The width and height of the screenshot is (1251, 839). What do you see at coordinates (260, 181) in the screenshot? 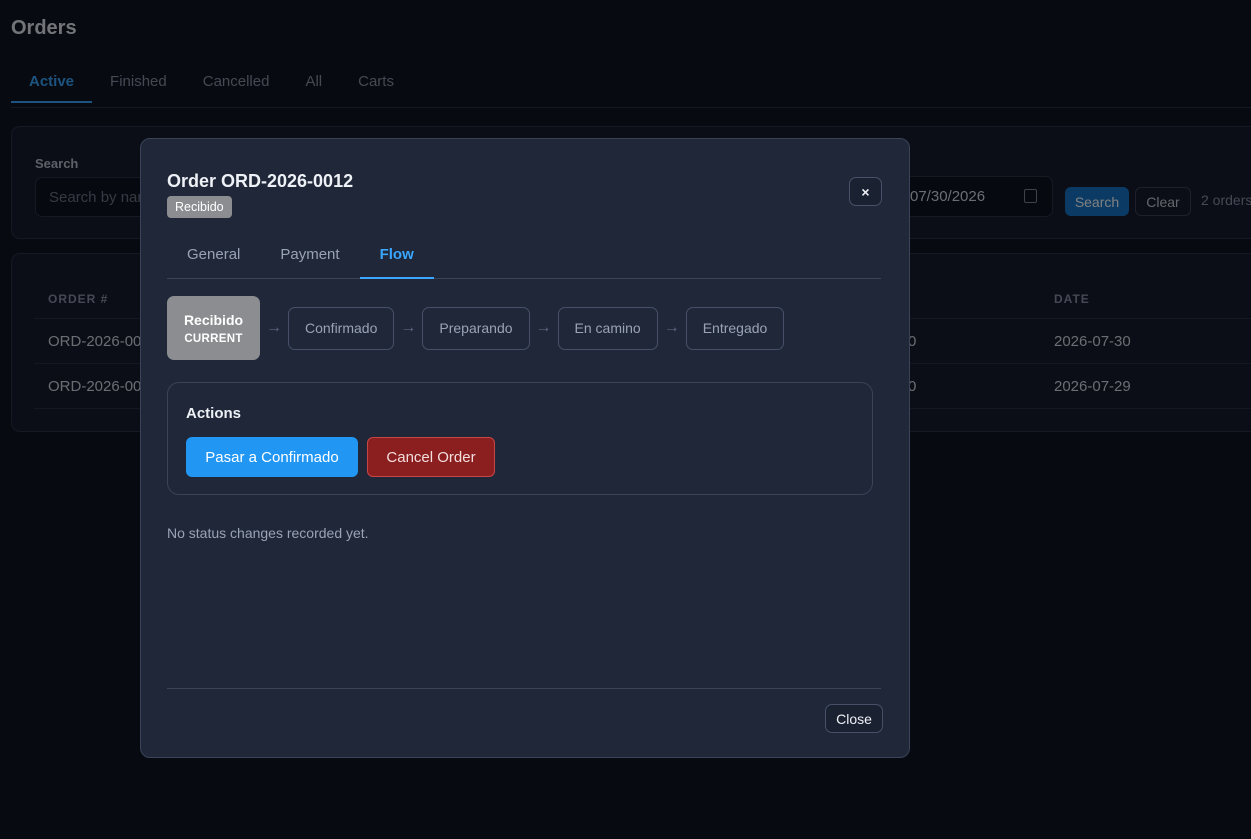
I see `modal-title: Order ORD-2026-0012` at bounding box center [260, 181].